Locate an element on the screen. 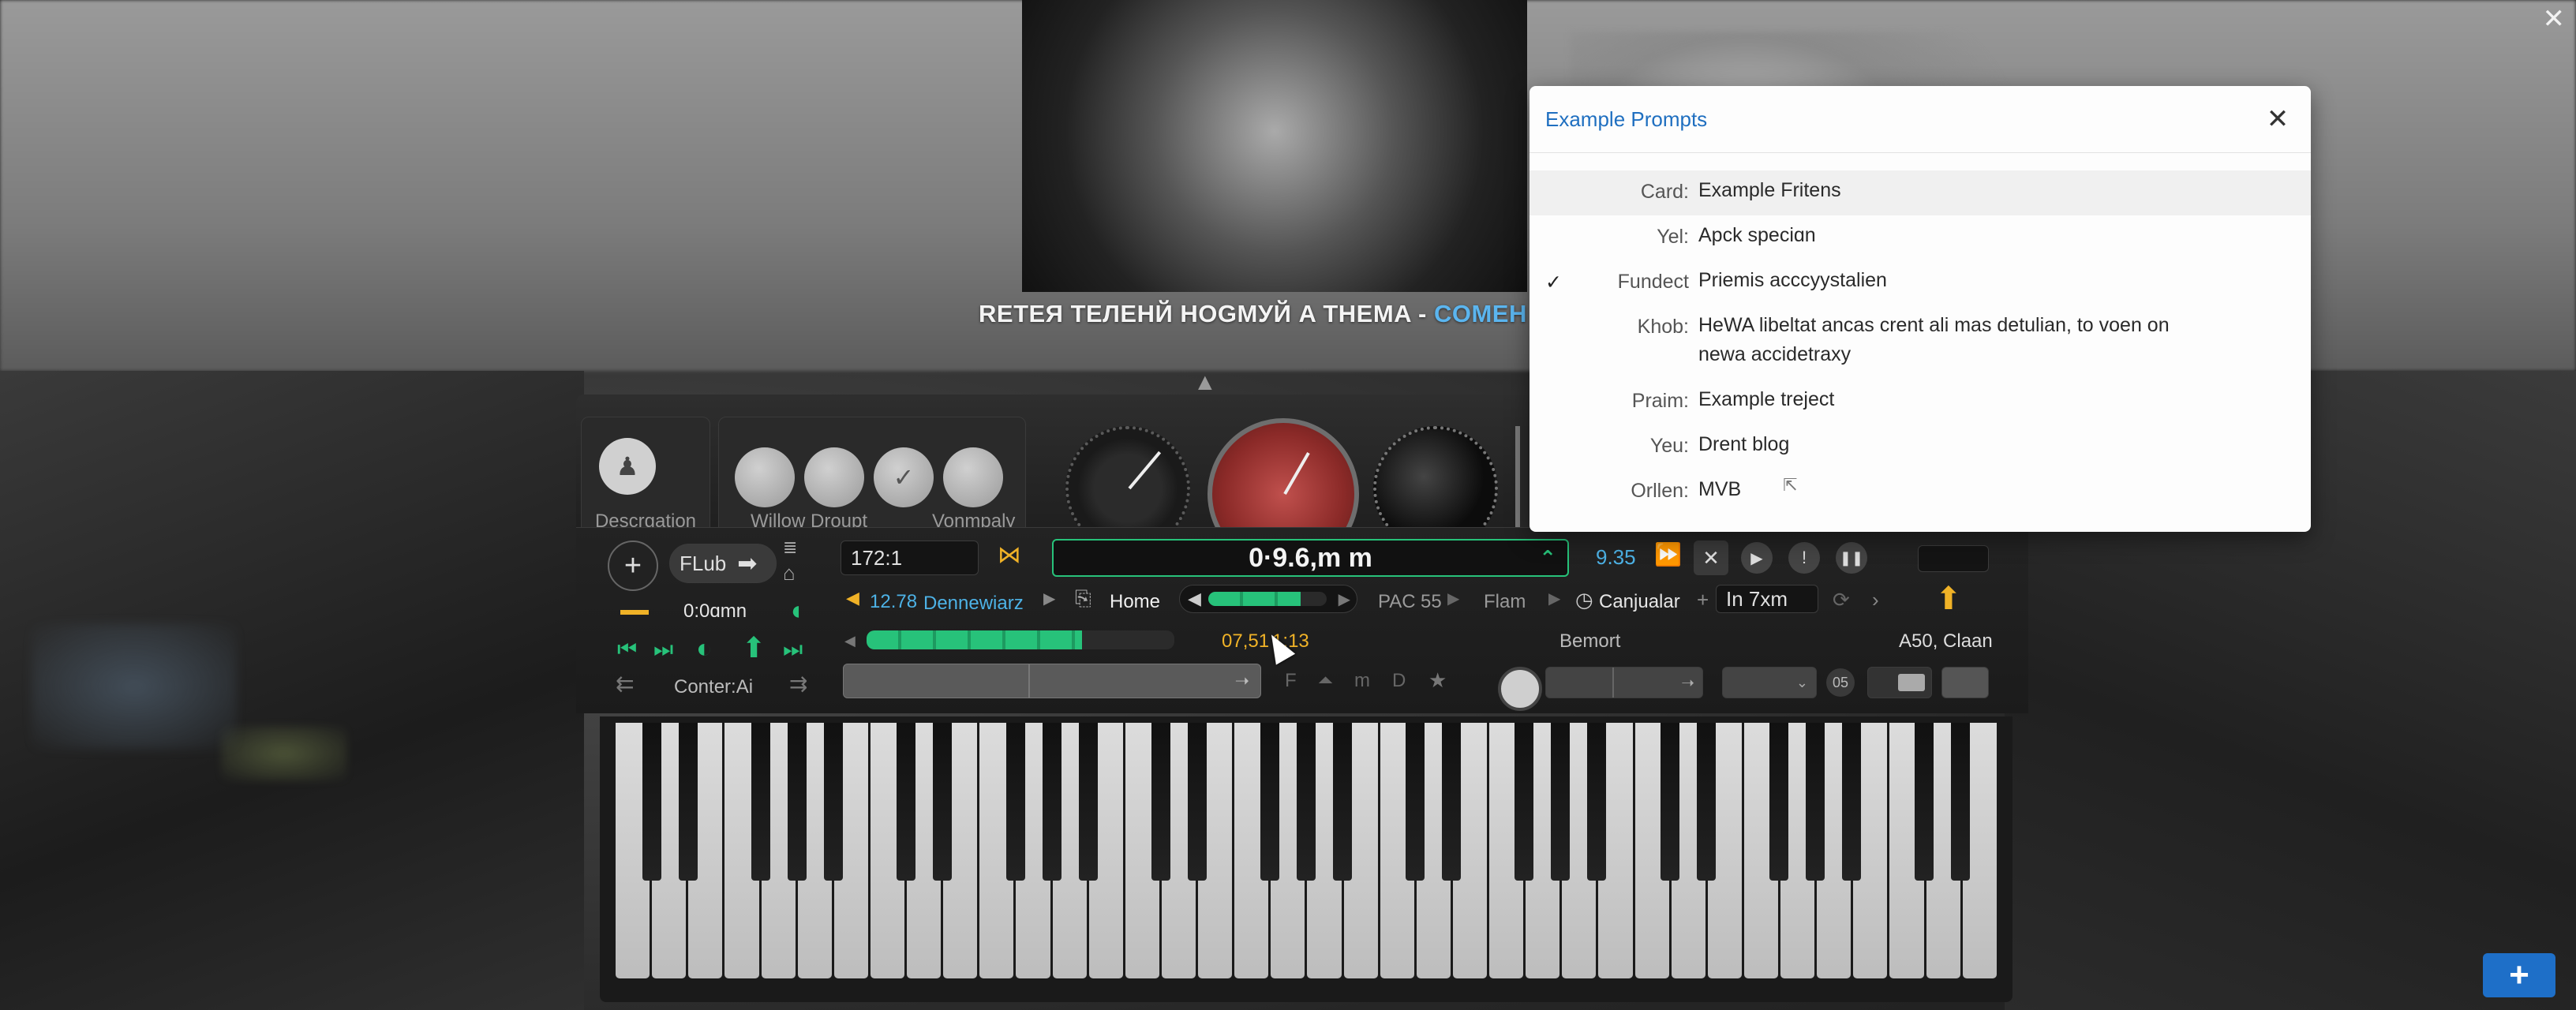 The image size is (2576, 1010). clock-icon: ◷ is located at coordinates (1584, 599).